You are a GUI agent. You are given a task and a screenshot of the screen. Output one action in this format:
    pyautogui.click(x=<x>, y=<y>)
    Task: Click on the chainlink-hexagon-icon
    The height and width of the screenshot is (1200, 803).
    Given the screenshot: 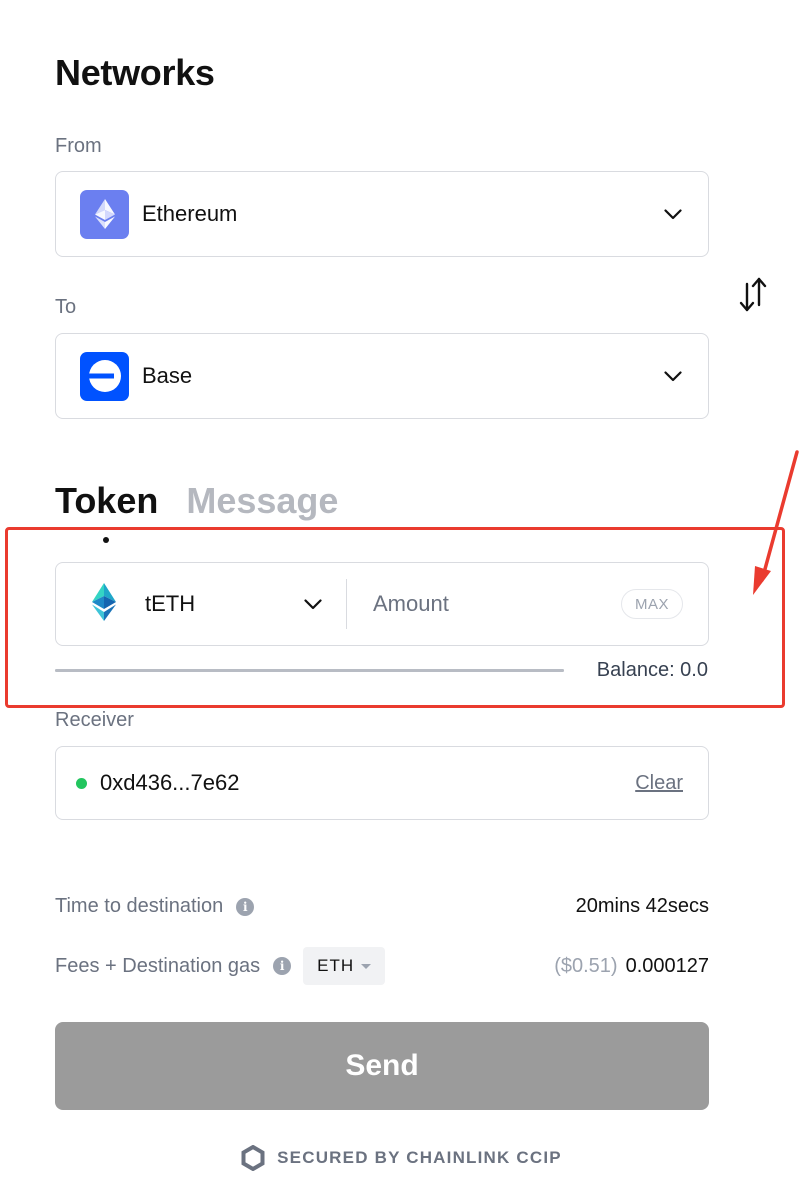 What is the action you would take?
    pyautogui.click(x=253, y=1158)
    